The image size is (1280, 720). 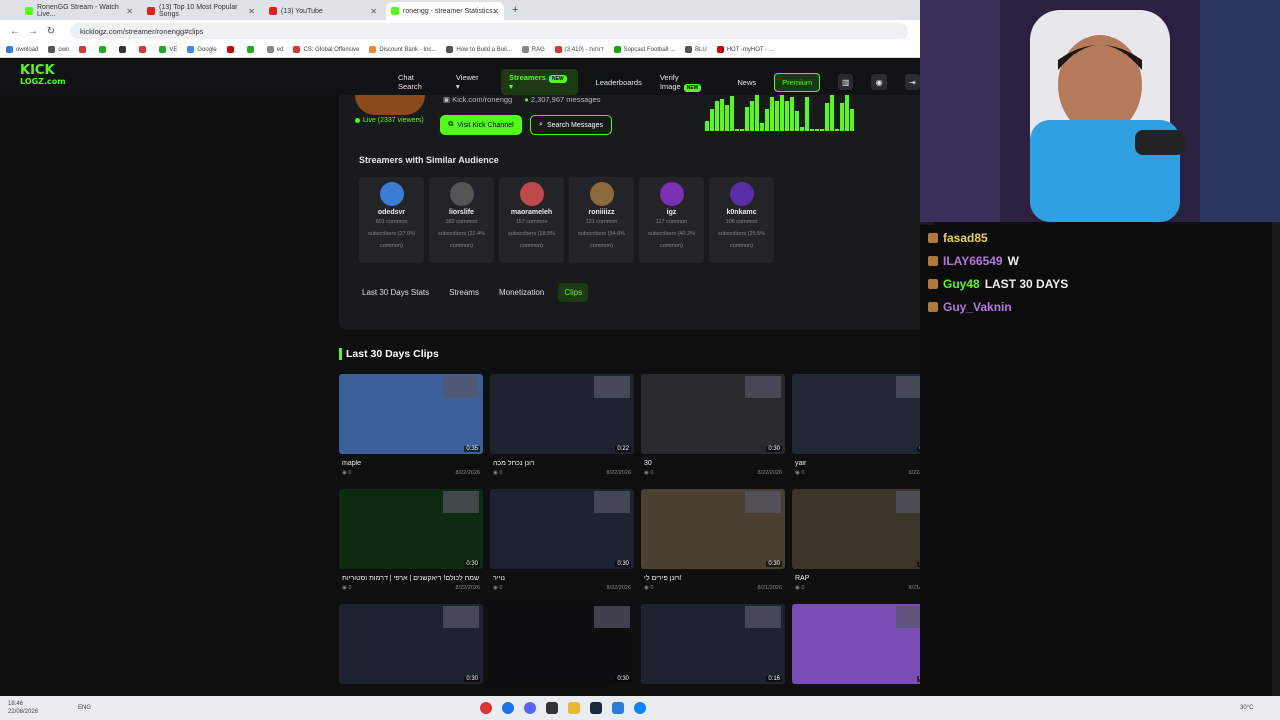 What do you see at coordinates (274, 49) in the screenshot?
I see `bookmark-item: ed` at bounding box center [274, 49].